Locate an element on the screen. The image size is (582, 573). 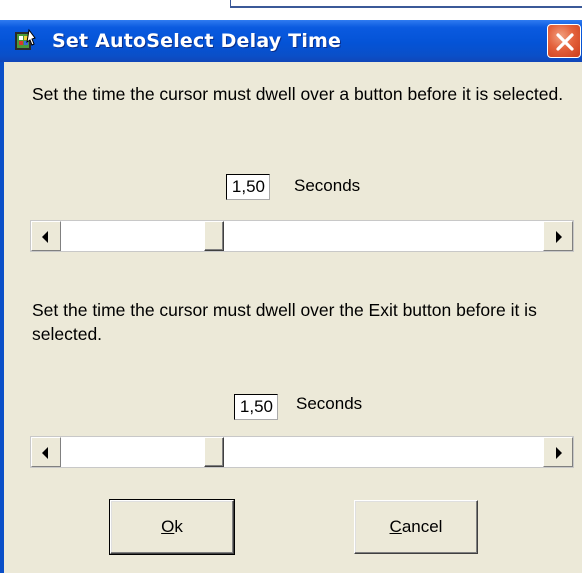
button-delay-slider is located at coordinates (302, 236).